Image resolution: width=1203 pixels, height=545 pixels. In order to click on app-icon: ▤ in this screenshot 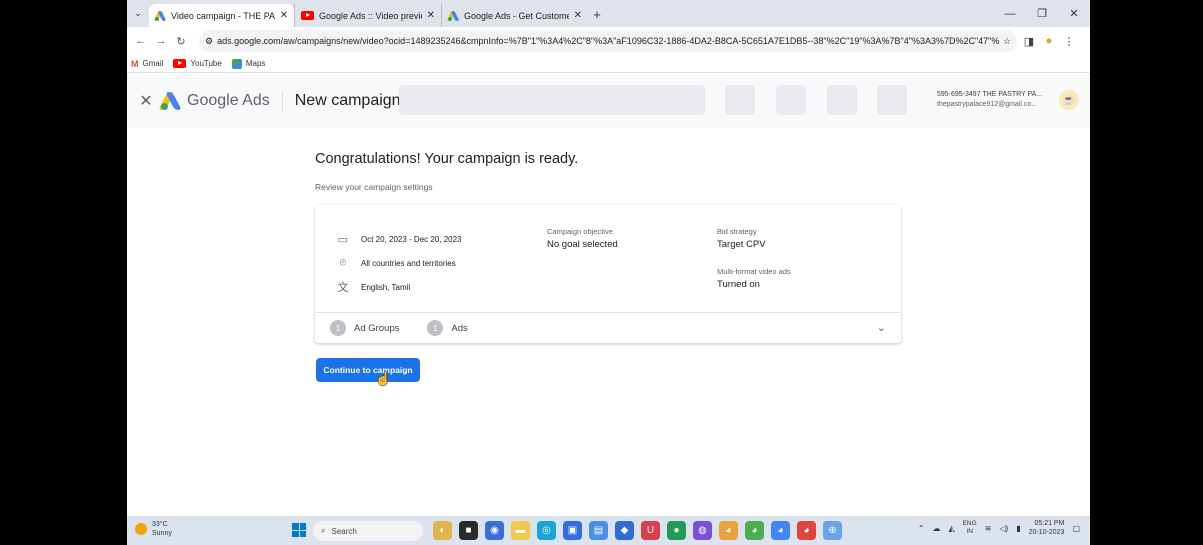, I will do `click(598, 530)`.